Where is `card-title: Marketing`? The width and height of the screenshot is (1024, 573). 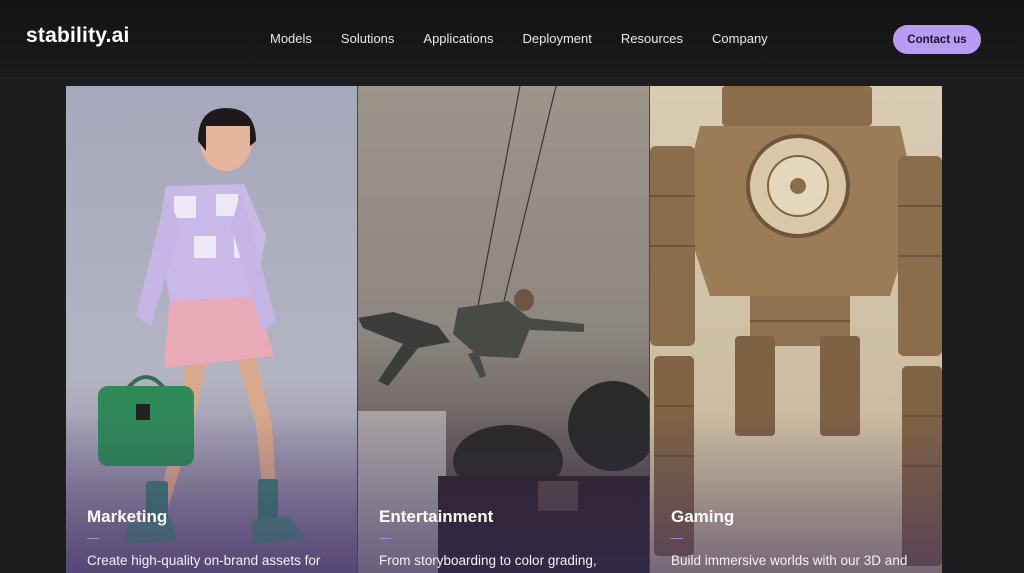
card-title: Marketing is located at coordinates (127, 516).